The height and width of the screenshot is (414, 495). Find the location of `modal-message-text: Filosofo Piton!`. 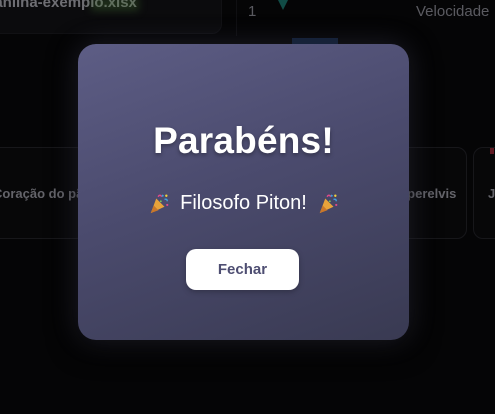

modal-message-text: Filosofo Piton! is located at coordinates (243, 203).